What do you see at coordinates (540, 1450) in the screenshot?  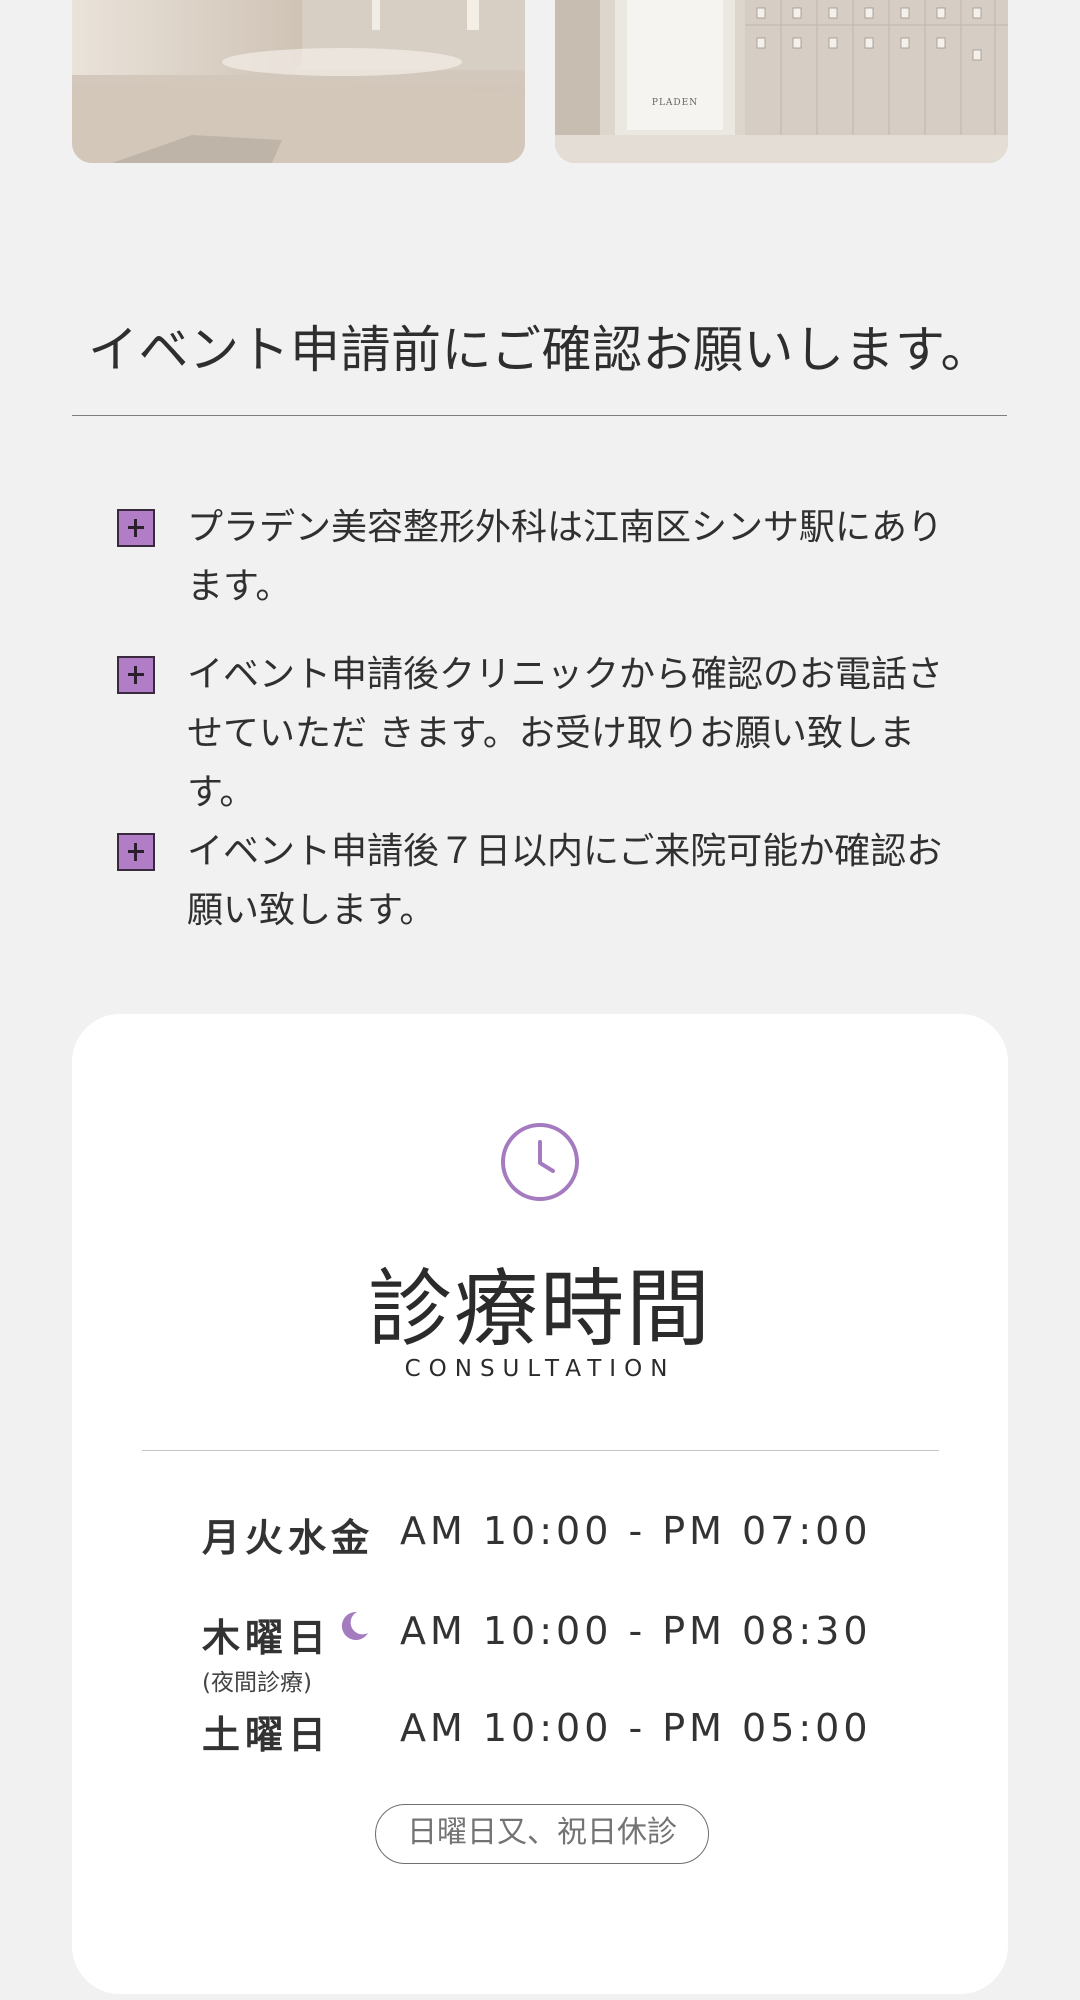 I see `hours-divider` at bounding box center [540, 1450].